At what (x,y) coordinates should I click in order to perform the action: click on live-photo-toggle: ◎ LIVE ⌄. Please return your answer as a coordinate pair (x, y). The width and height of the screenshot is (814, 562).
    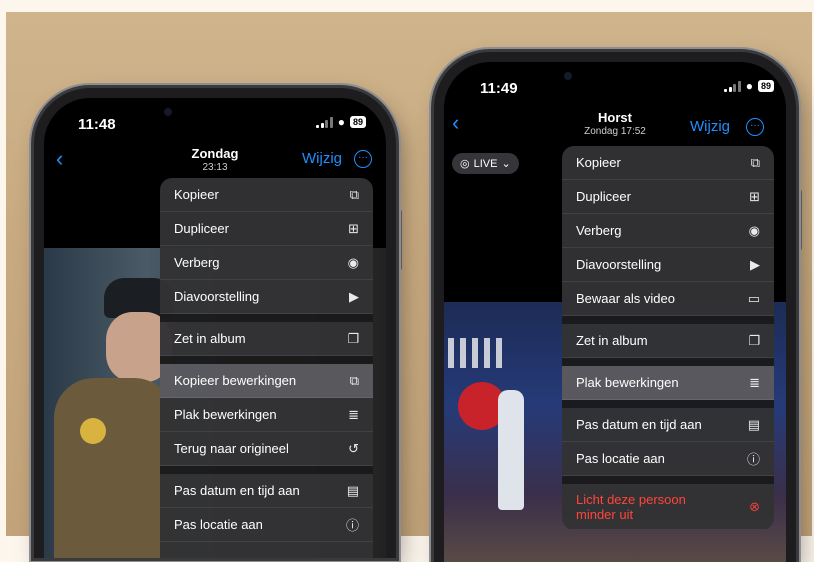
    Looking at the image, I should click on (485, 163).